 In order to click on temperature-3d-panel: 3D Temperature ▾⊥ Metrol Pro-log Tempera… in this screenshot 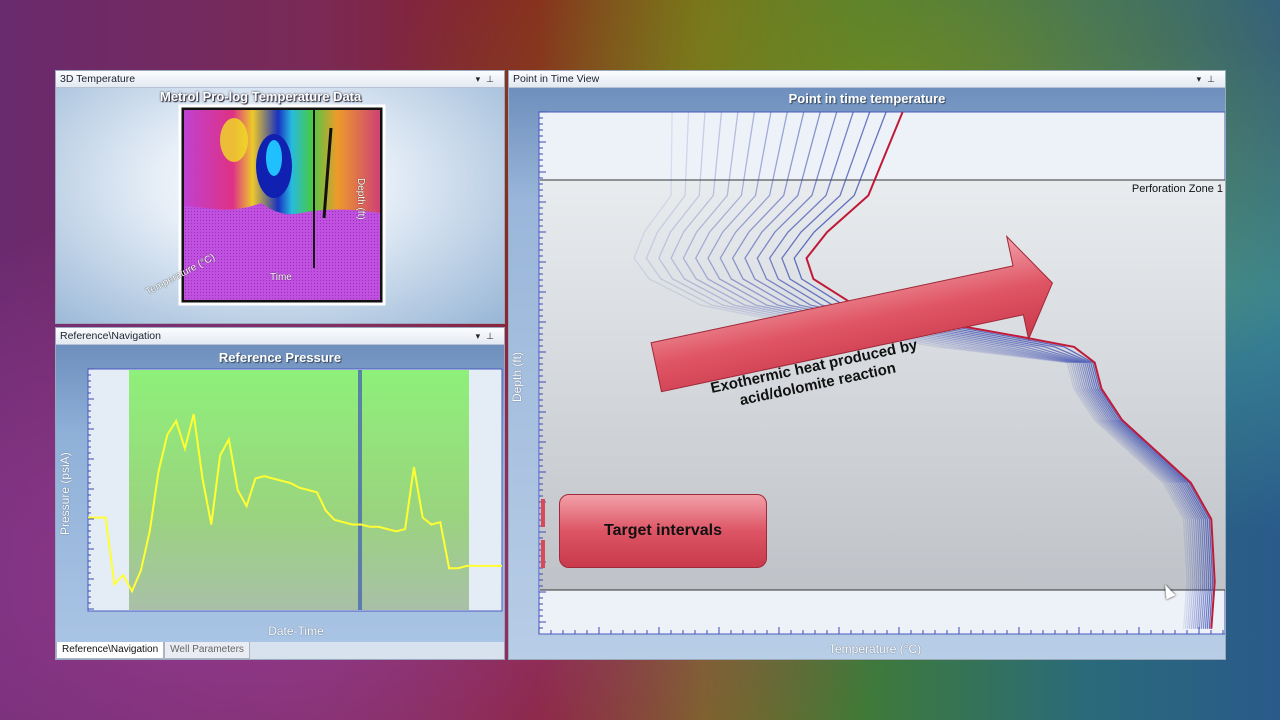, I will do `click(280, 197)`.